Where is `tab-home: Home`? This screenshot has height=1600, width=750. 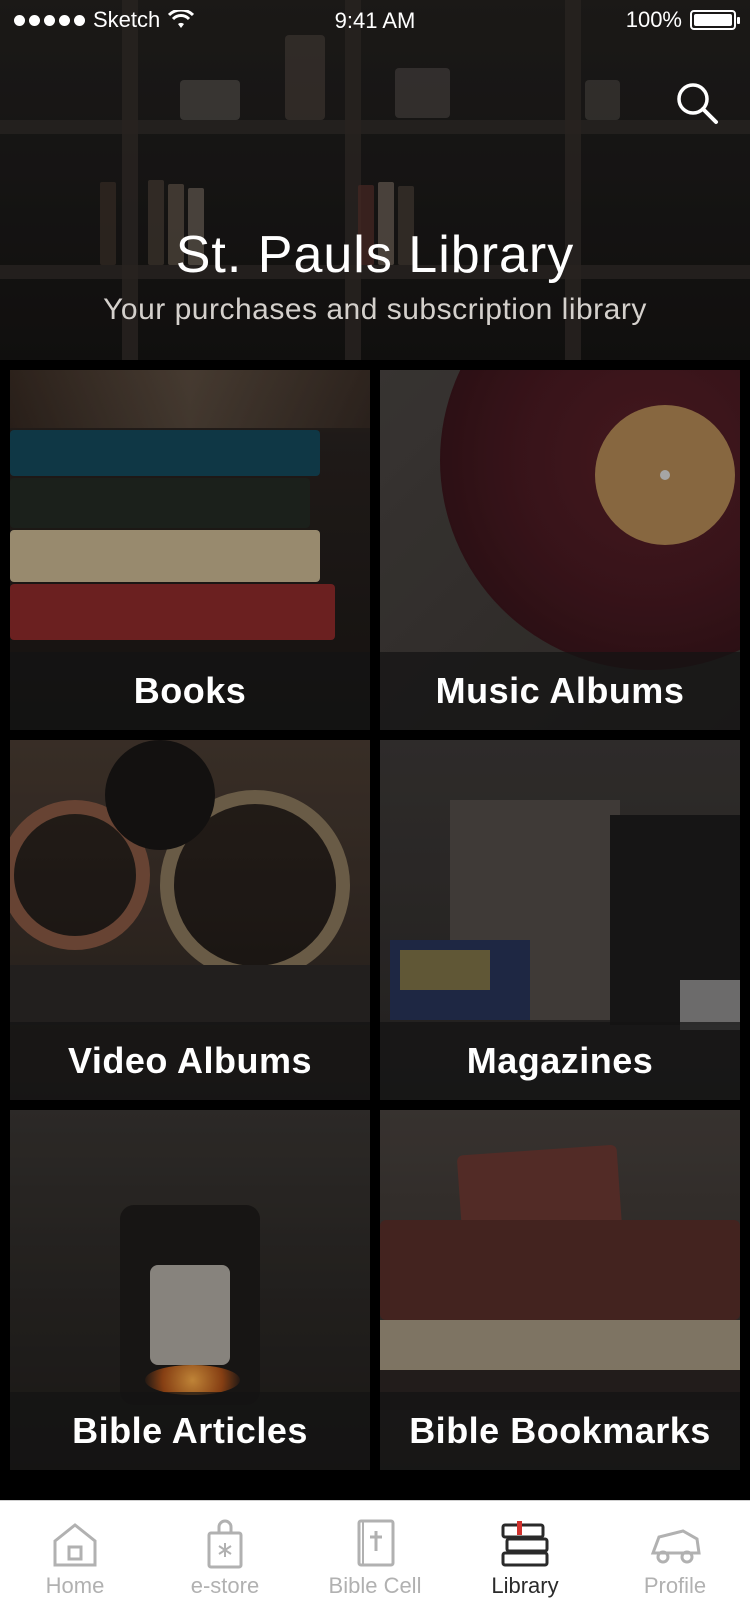 tab-home: Home is located at coordinates (75, 1550).